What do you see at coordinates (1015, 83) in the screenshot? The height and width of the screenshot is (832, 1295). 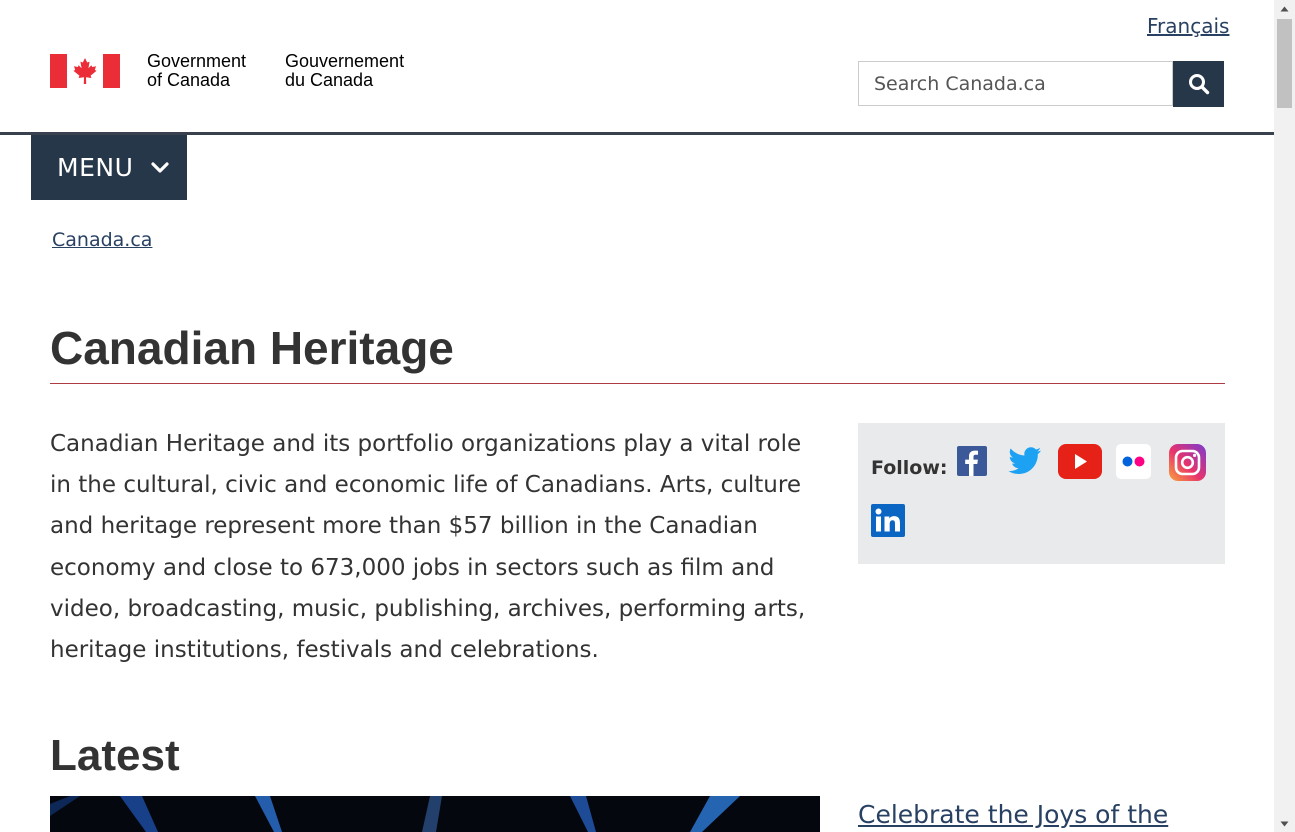 I see `search-input` at bounding box center [1015, 83].